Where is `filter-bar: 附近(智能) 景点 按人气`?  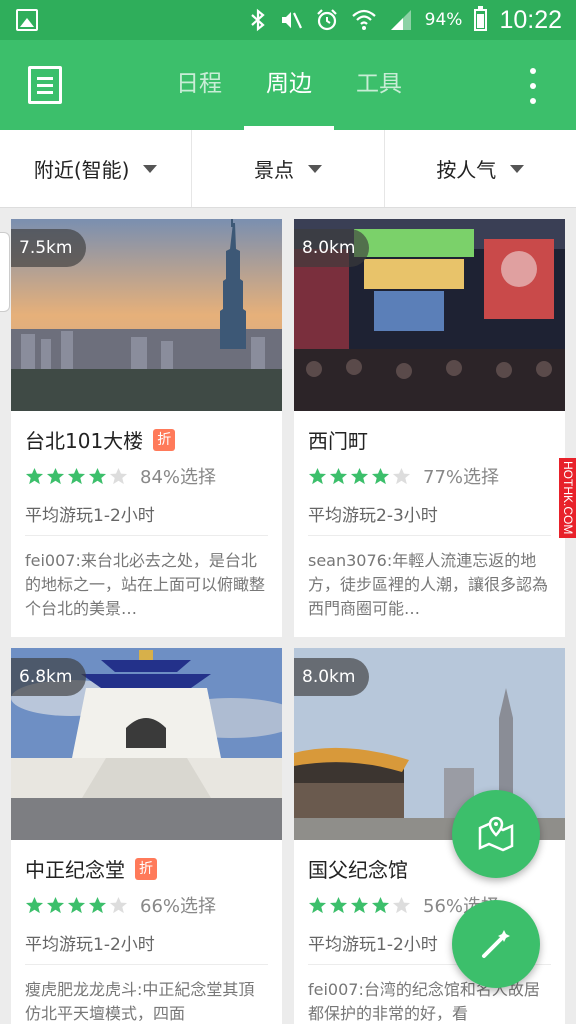
filter-bar: 附近(智能) 景点 按人气 is located at coordinates (288, 169).